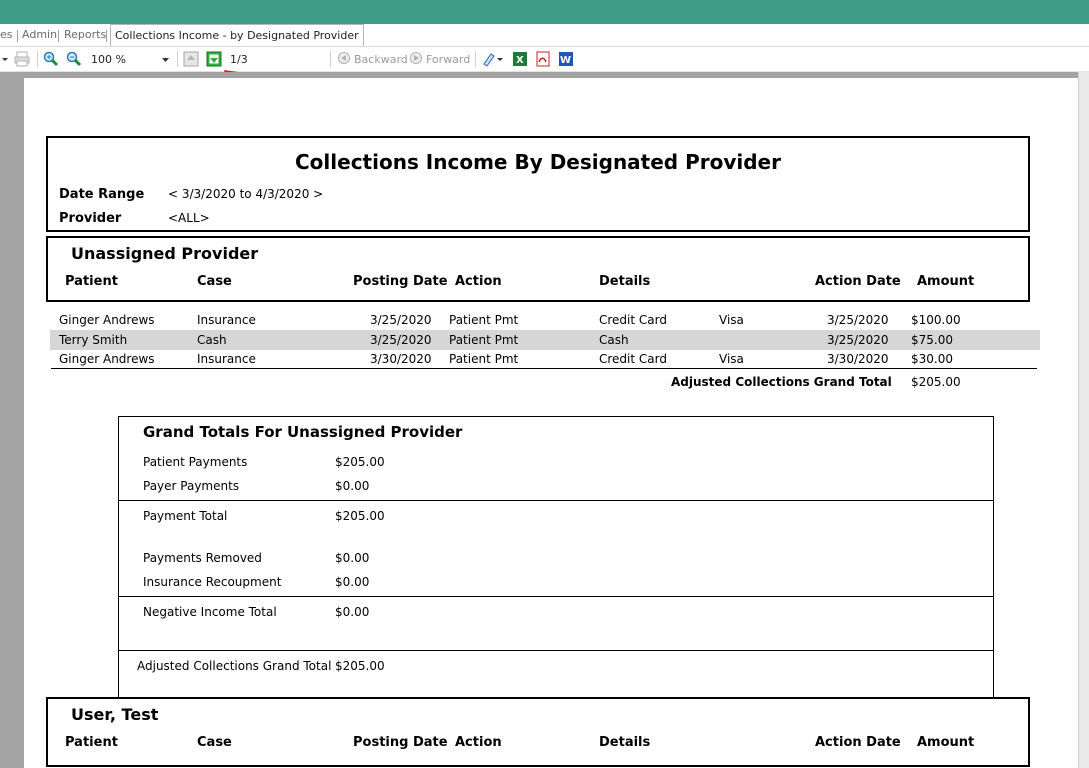  I want to click on svg-text: W, so click(565, 60).